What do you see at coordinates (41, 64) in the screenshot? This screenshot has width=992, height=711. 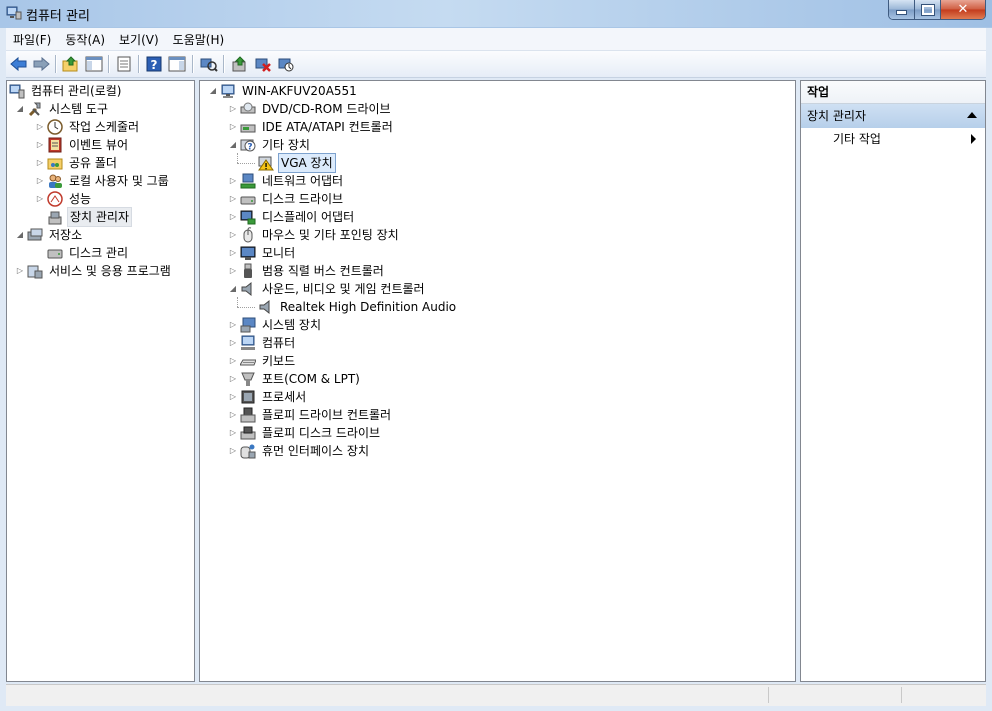 I see `forward-button` at bounding box center [41, 64].